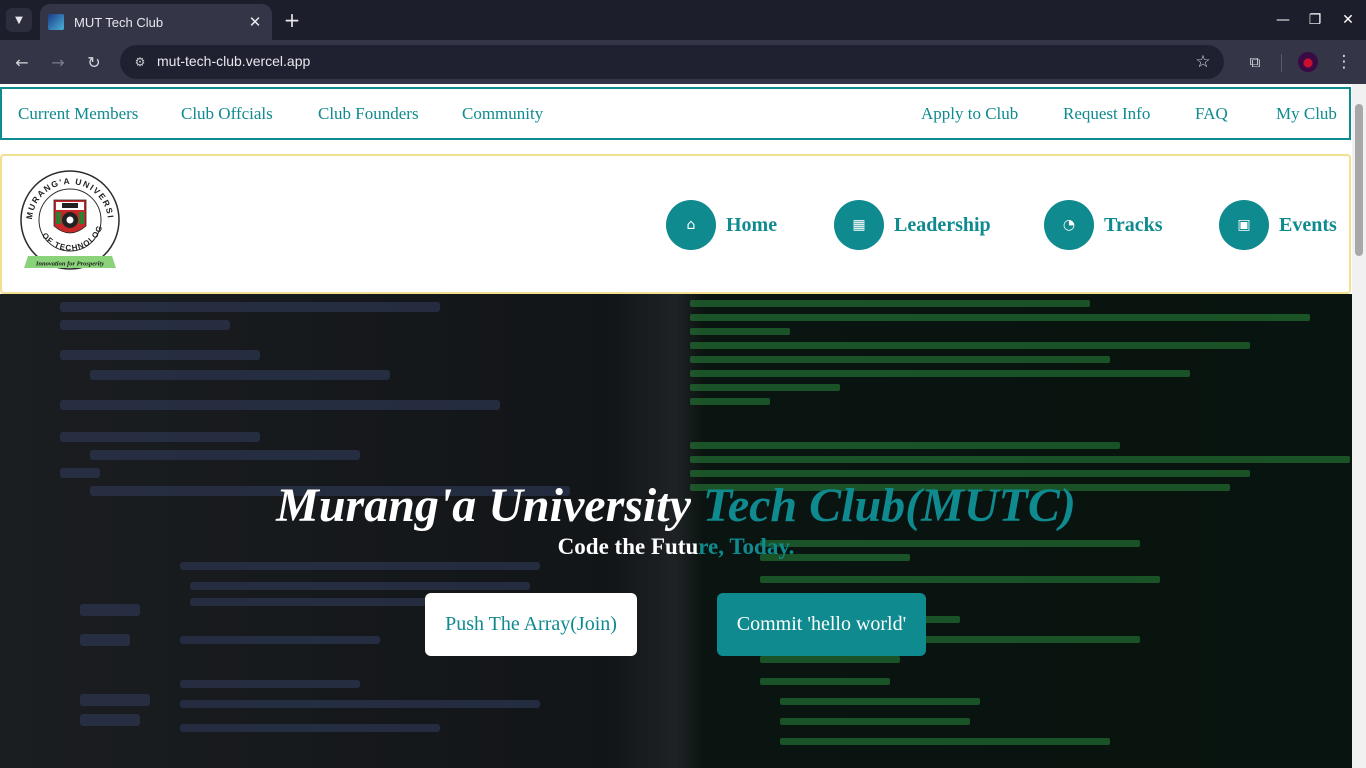 Image resolution: width=1366 pixels, height=768 pixels. What do you see at coordinates (859, 225) in the screenshot?
I see `building-icon: ▦` at bounding box center [859, 225].